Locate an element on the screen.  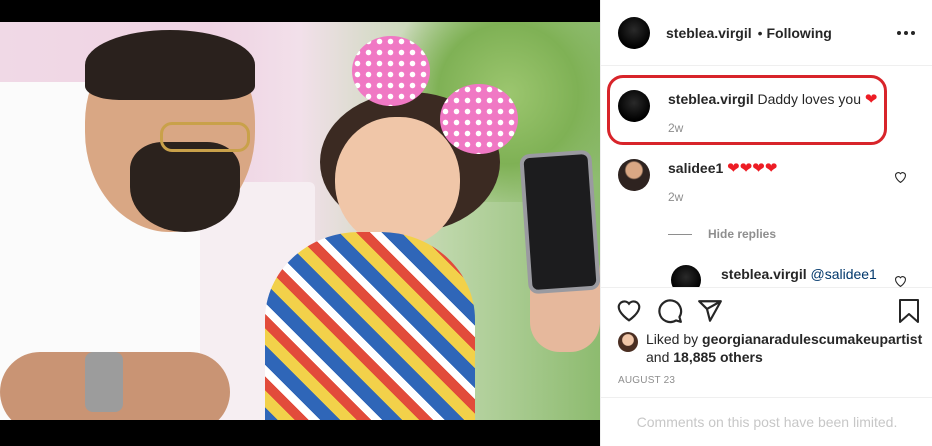
hide-replies-label: Hide replies is located at coordinates (742, 234).